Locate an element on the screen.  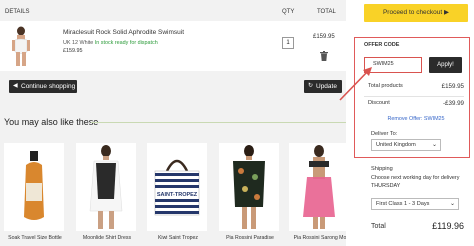
discount-label: Discount is located at coordinates (379, 103).